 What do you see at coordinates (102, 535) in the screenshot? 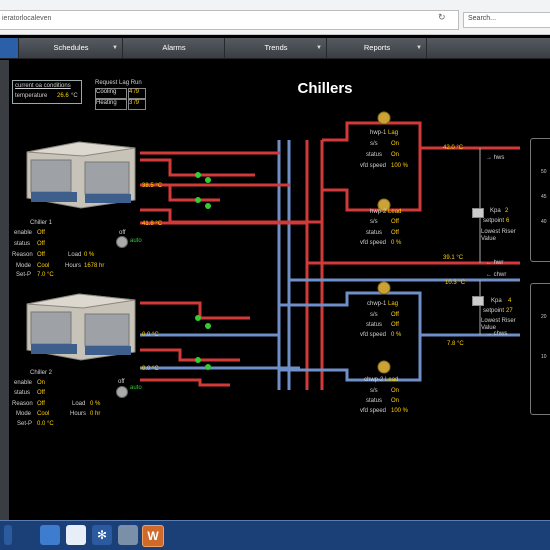
I see `snowflake-icon: ✻` at bounding box center [102, 535].